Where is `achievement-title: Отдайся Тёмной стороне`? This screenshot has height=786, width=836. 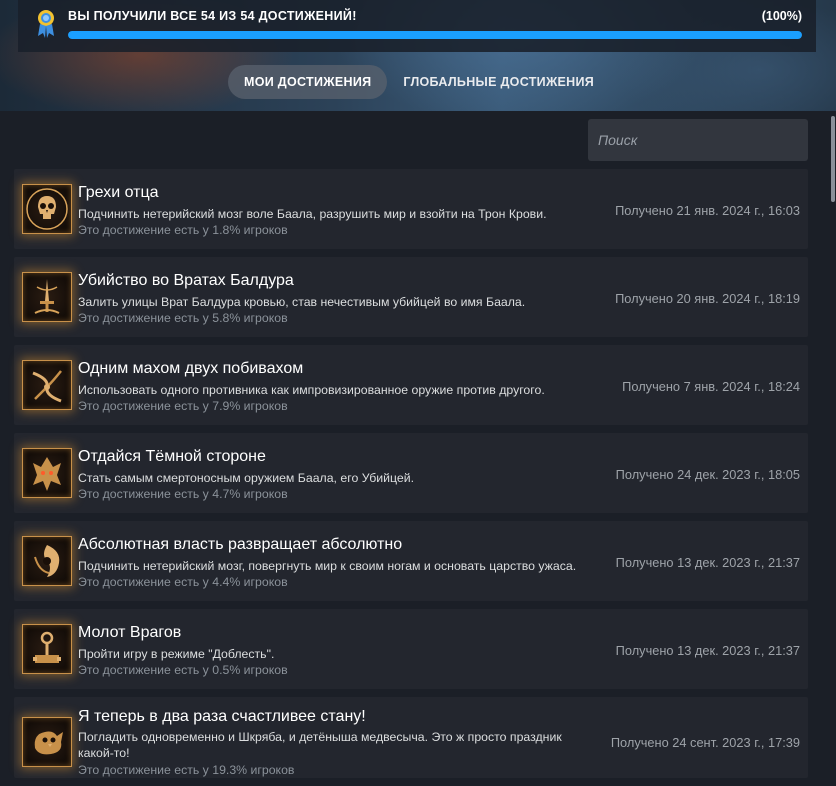 achievement-title: Отдайся Тёмной стороне is located at coordinates (172, 456).